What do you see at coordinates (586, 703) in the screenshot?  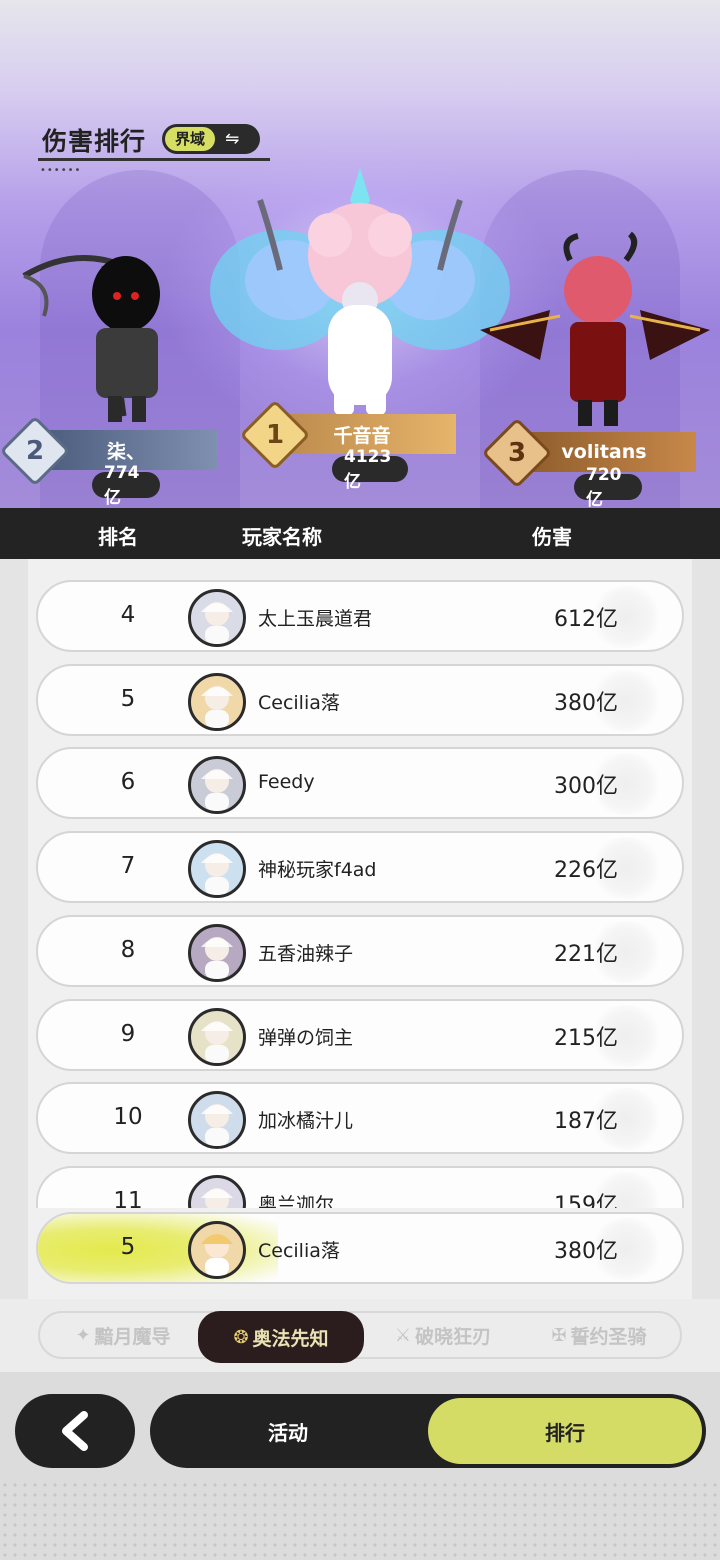 I see `player-damage: 380亿` at bounding box center [586, 703].